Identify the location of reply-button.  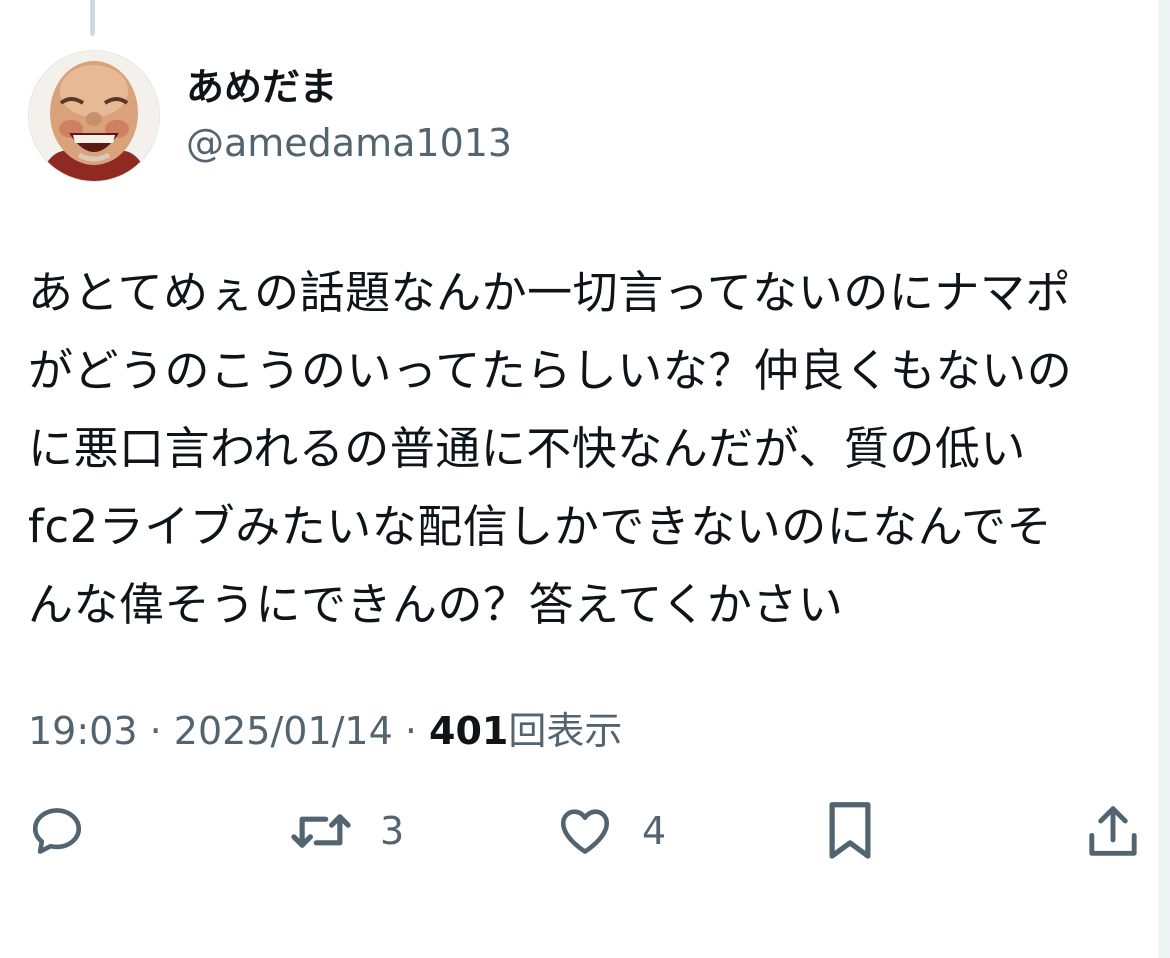
(57, 831).